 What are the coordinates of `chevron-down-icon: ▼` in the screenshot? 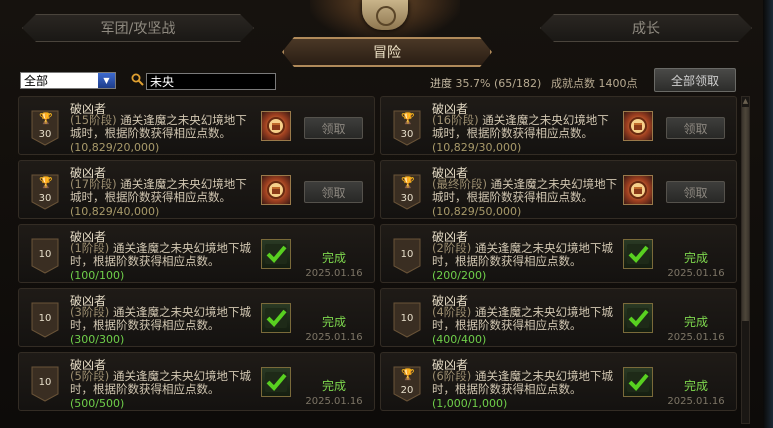 It's located at (106, 80).